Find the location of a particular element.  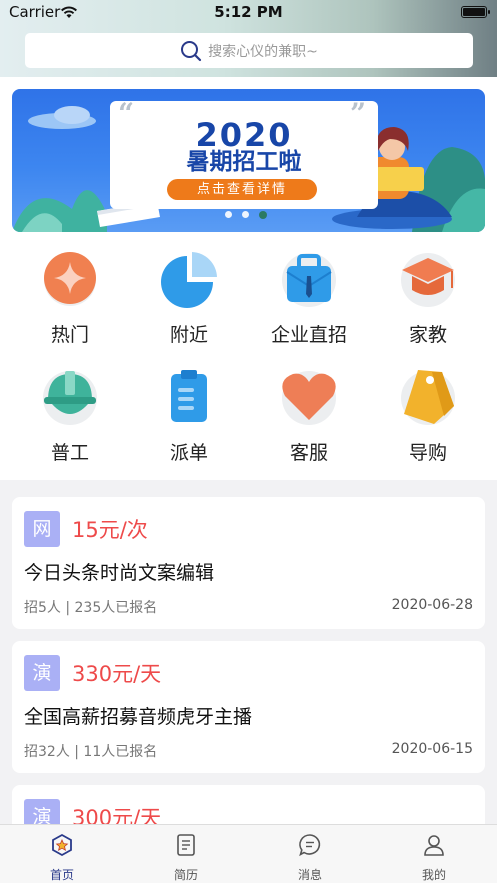

job-type-badge: 演 is located at coordinates (42, 673).